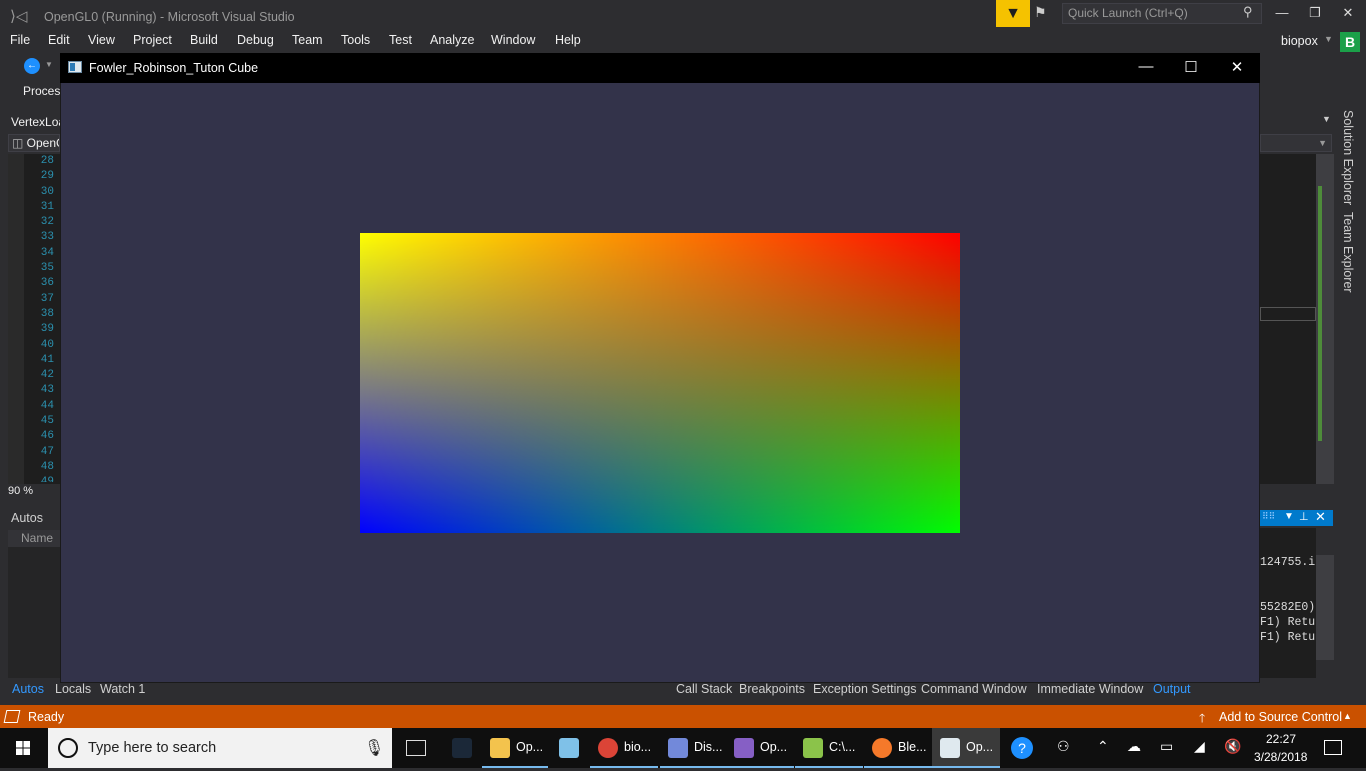  What do you see at coordinates (73, 689) in the screenshot?
I see `tab-locals: Locals` at bounding box center [73, 689].